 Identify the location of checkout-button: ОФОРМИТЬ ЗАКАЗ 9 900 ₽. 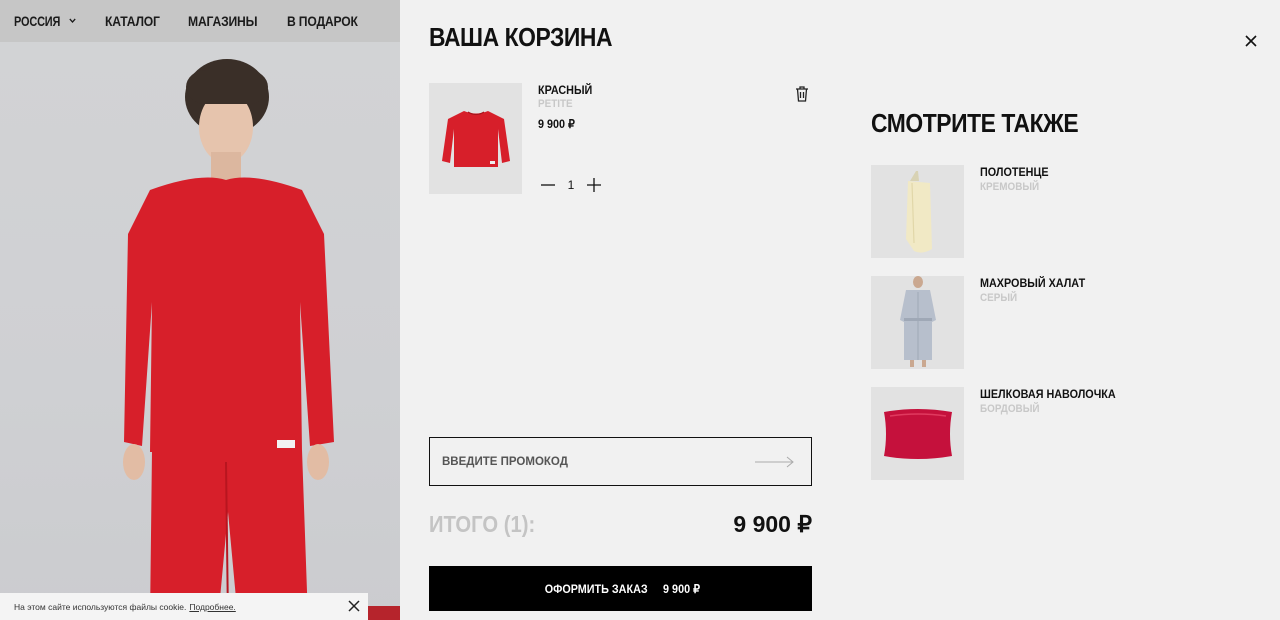
(620, 588).